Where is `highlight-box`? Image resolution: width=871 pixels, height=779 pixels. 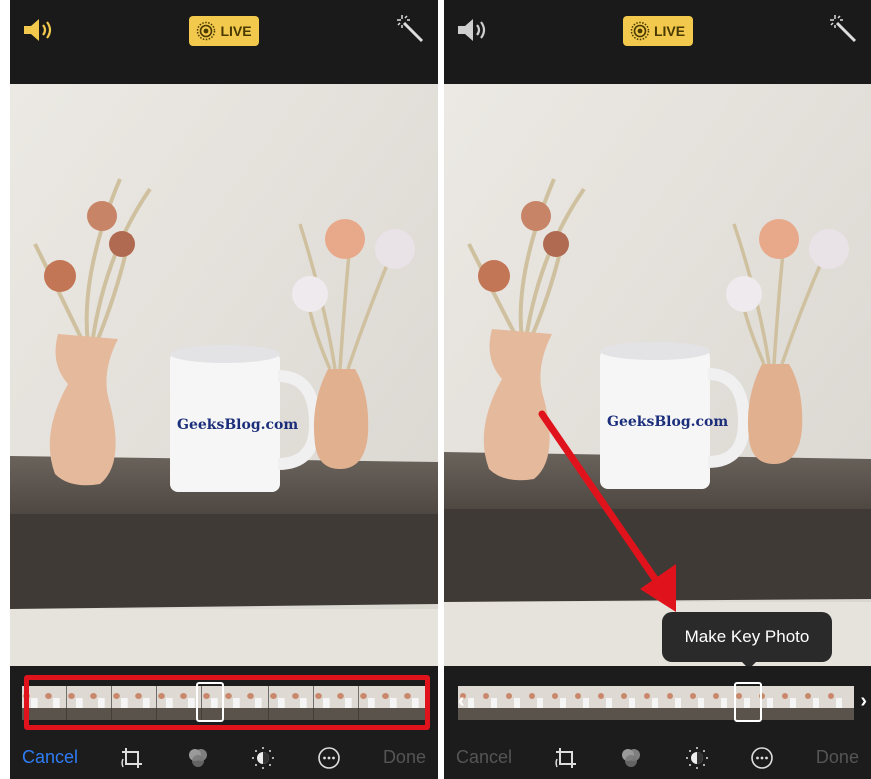 highlight-box is located at coordinates (227, 702).